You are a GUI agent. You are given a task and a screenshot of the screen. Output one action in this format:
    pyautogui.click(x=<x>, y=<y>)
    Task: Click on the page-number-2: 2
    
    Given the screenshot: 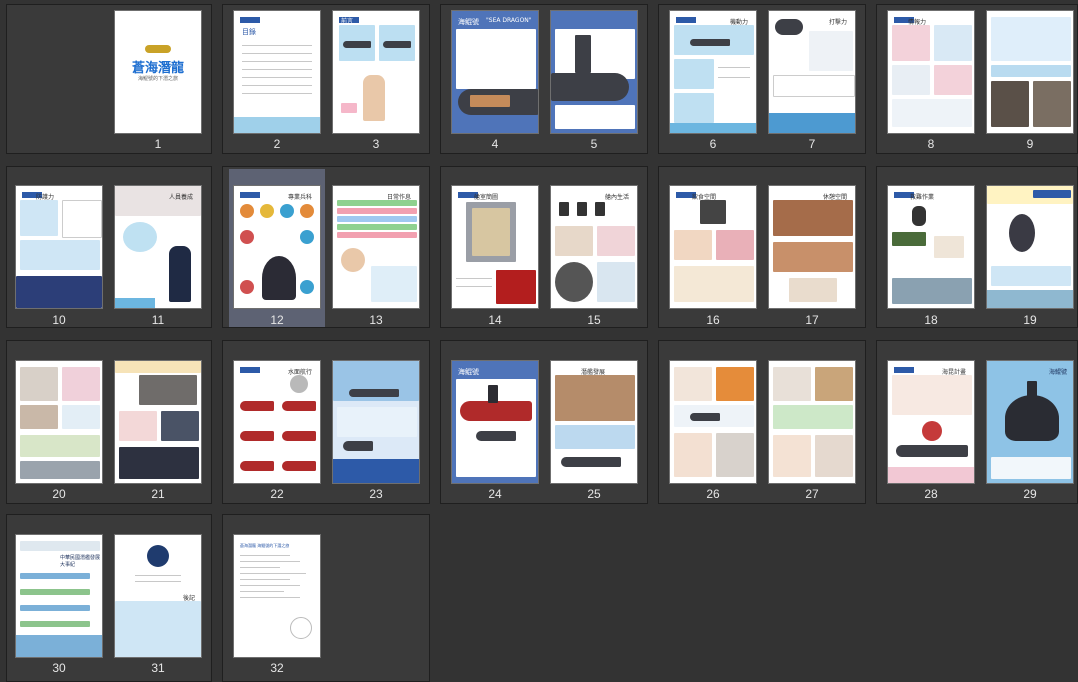 What is the action you would take?
    pyautogui.click(x=277, y=144)
    